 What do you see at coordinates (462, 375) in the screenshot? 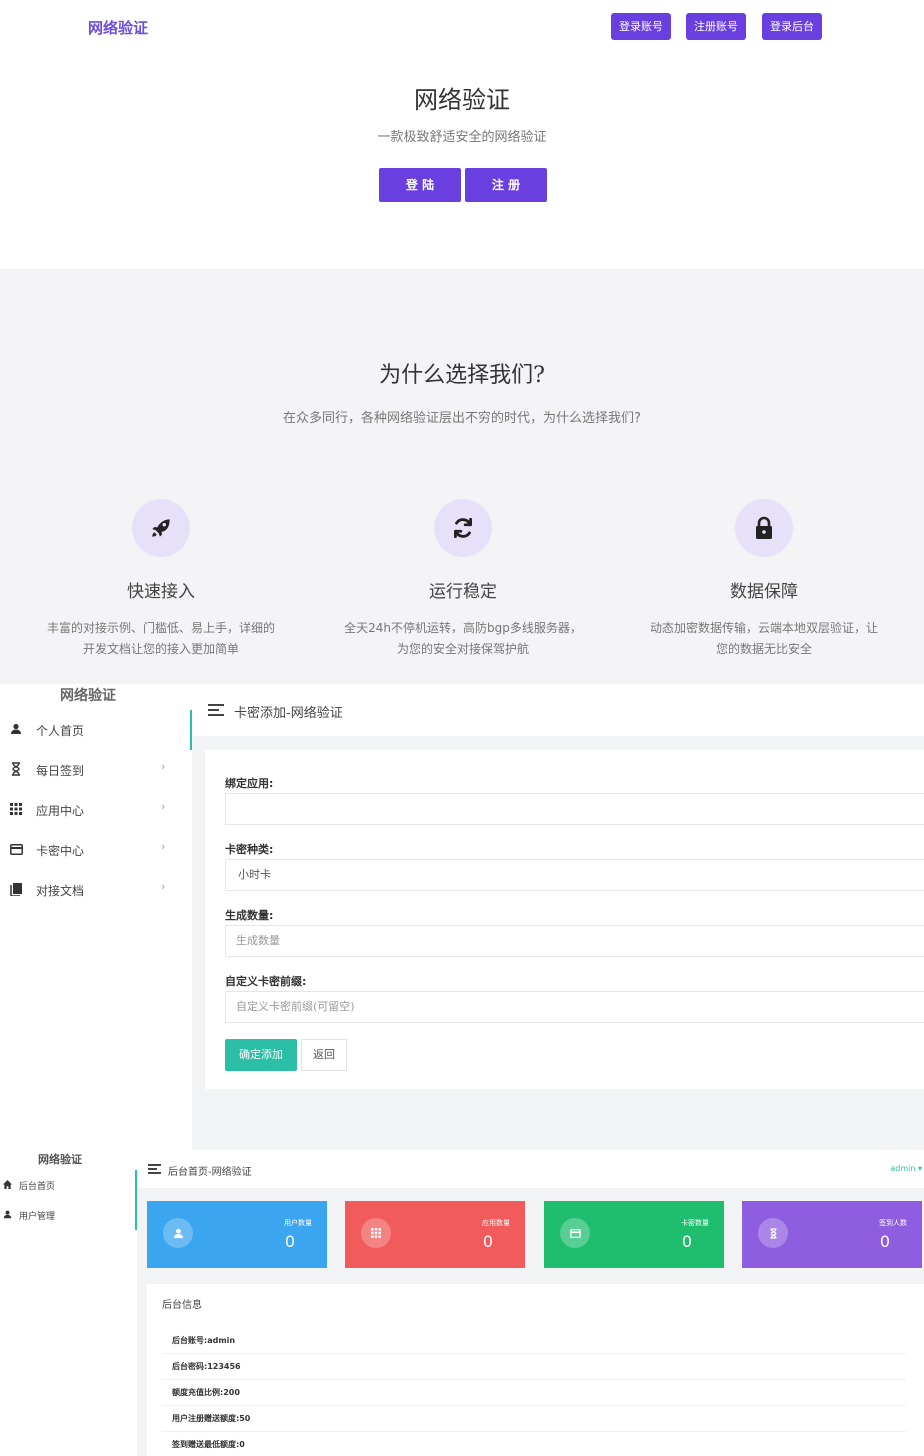
I see `why-title: 为什么选择我们?` at bounding box center [462, 375].